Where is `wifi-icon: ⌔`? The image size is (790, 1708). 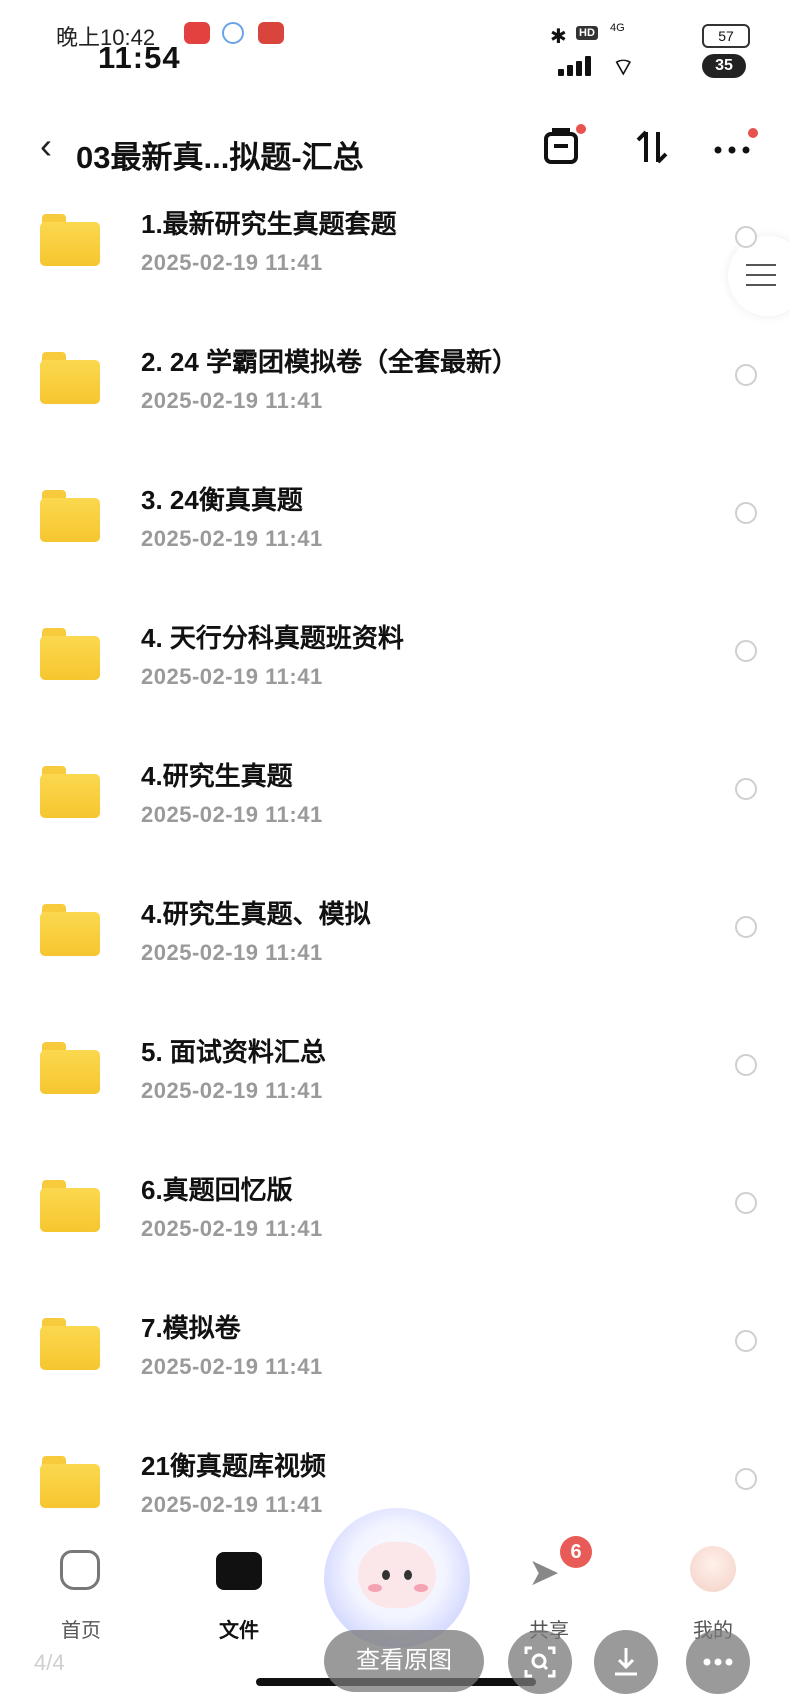
wifi-icon: ⌔ is located at coordinates (623, 67).